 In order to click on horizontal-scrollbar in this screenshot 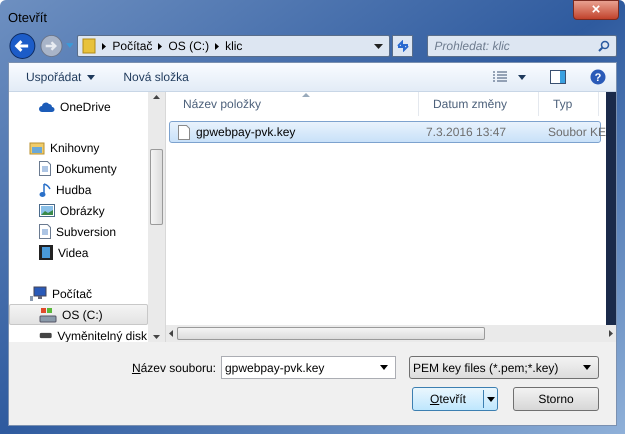, I will do `click(391, 333)`.